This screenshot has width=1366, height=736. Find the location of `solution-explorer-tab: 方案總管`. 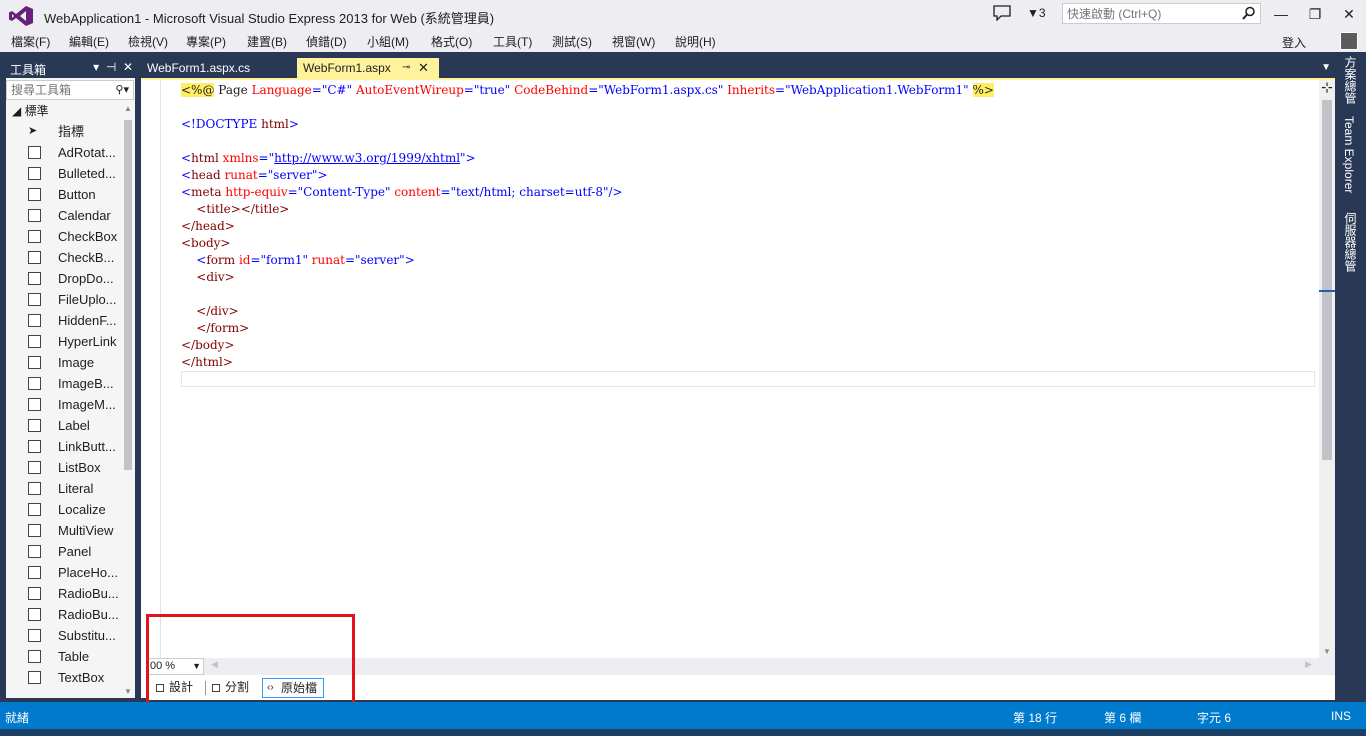

solution-explorer-tab: 方案總管 is located at coordinates (1350, 80).